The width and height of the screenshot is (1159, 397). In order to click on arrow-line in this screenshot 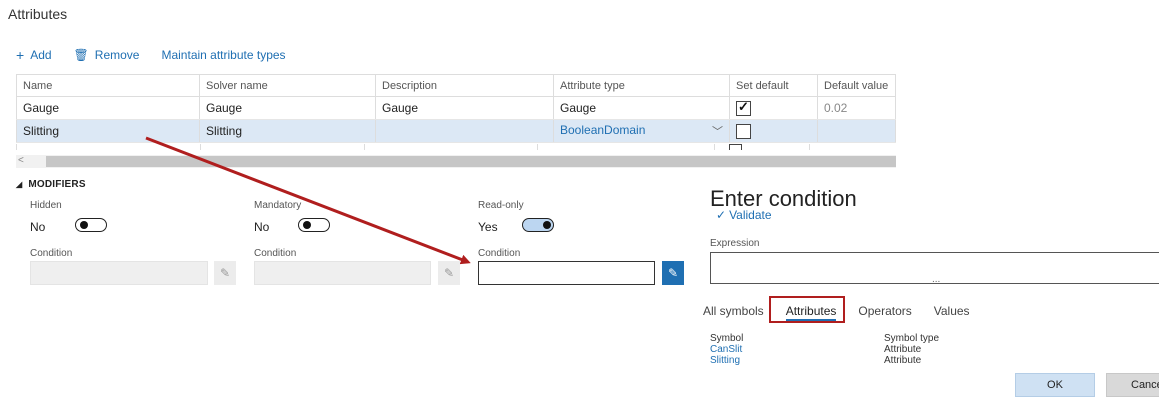, I will do `click(308, 200)`.